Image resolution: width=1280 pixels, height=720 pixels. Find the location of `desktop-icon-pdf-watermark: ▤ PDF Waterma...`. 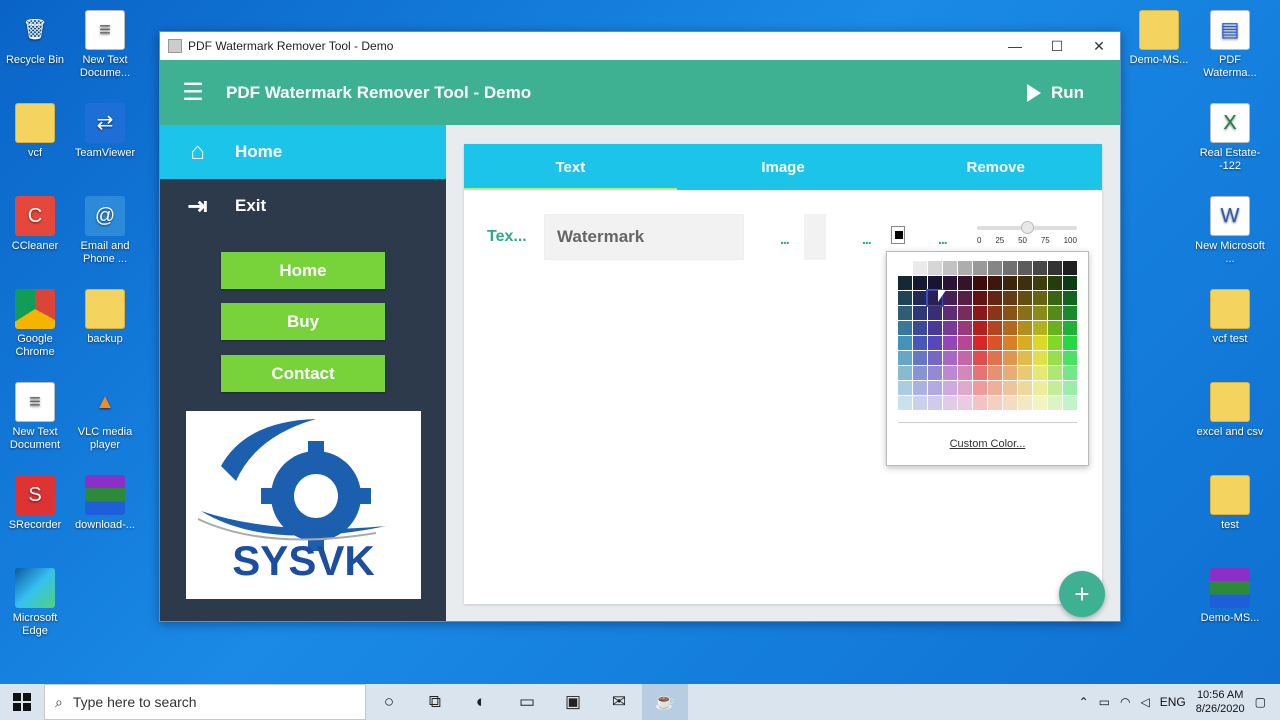

desktop-icon-pdf-watermark: ▤ PDF Waterma... is located at coordinates (1230, 45).